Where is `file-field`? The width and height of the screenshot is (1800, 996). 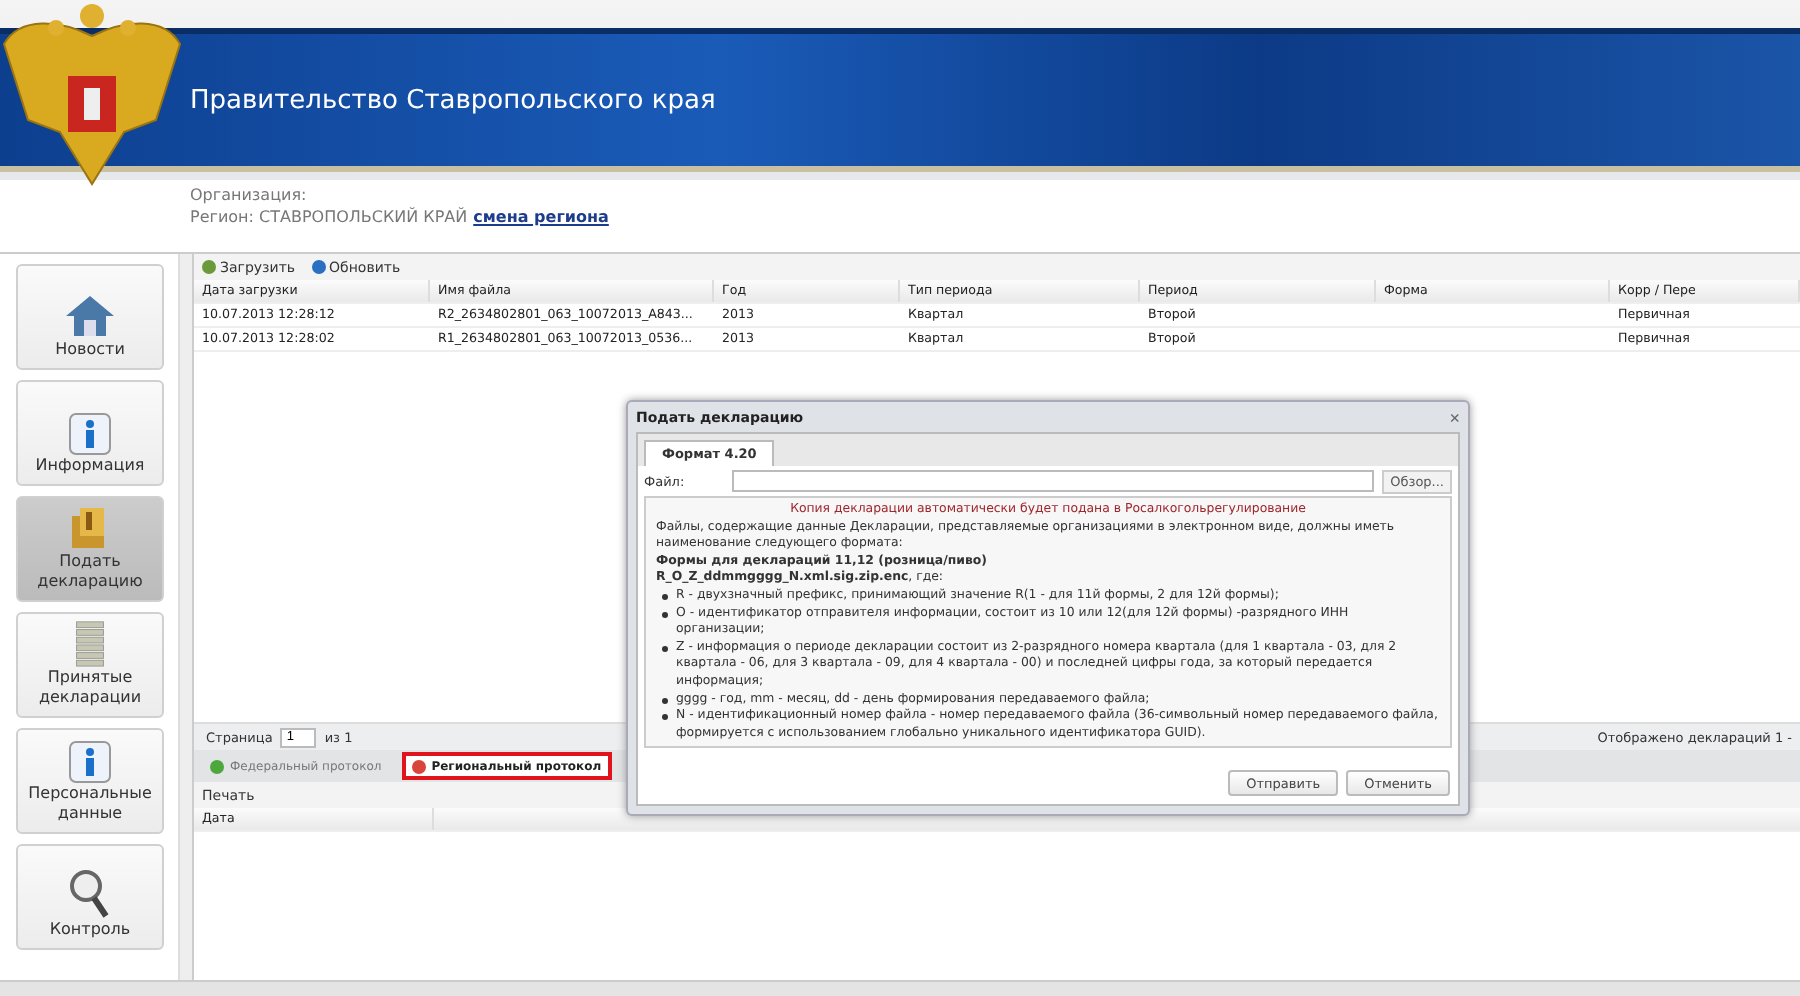
file-field is located at coordinates (1053, 481).